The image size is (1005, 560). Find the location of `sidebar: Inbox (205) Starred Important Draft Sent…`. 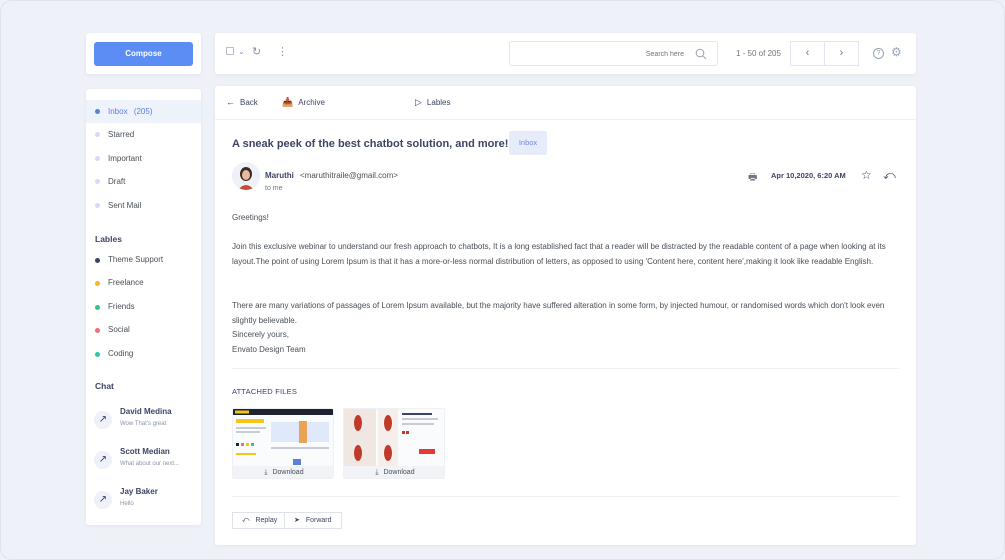

sidebar: Inbox (205) Starred Important Draft Sent… is located at coordinates (143, 307).